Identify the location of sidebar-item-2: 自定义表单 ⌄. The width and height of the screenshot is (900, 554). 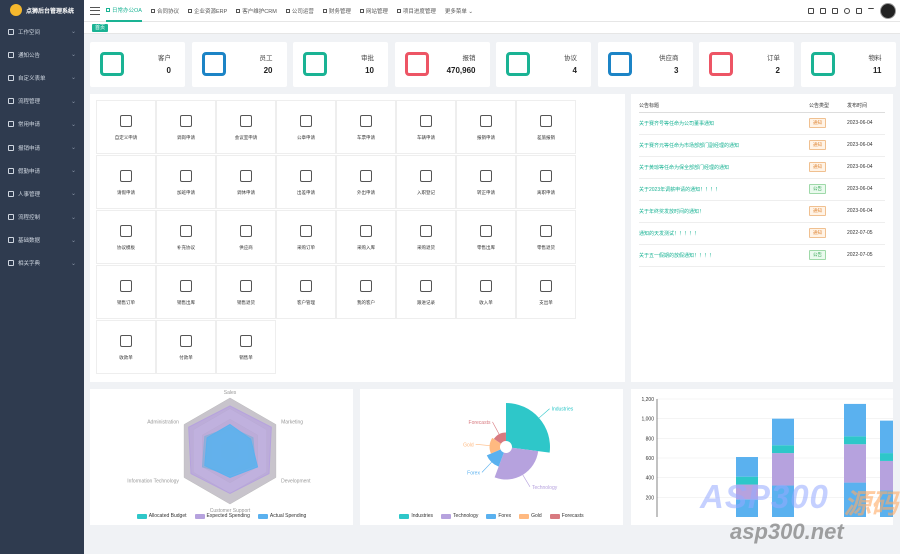
(42, 77).